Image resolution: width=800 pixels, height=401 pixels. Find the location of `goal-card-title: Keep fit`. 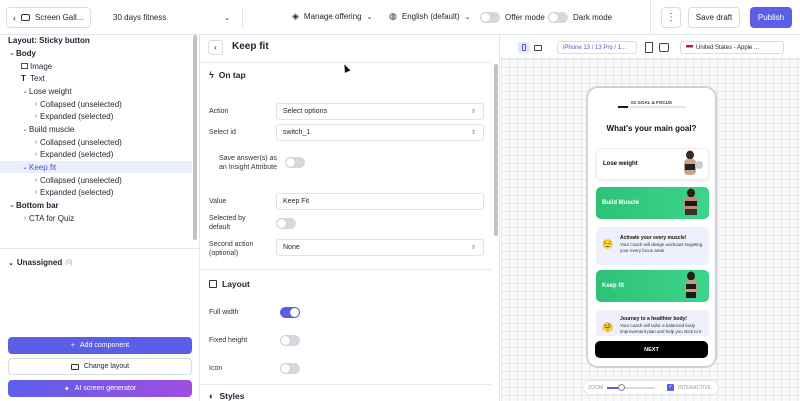

goal-card-title: Keep fit is located at coordinates (613, 286).